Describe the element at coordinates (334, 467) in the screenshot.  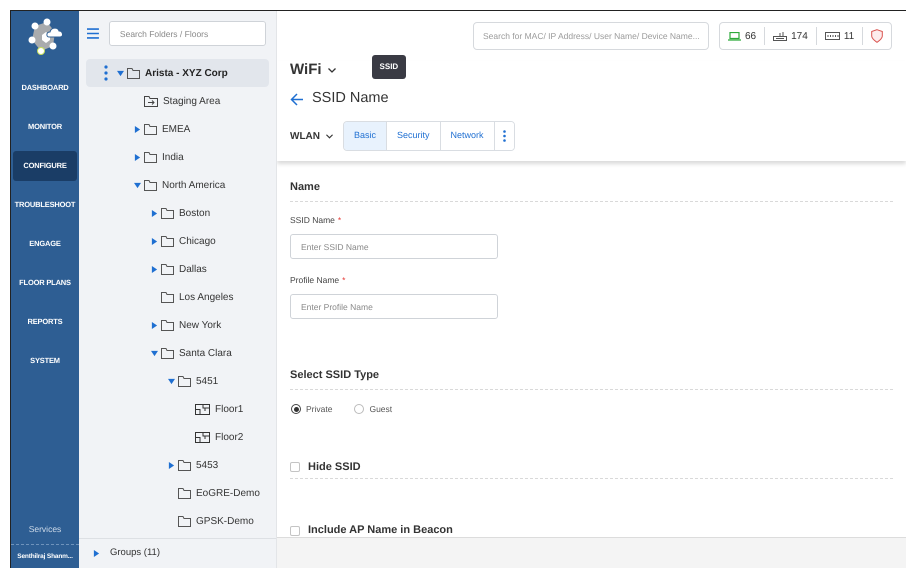
I see `checkbox-label: Hide SSID` at that location.